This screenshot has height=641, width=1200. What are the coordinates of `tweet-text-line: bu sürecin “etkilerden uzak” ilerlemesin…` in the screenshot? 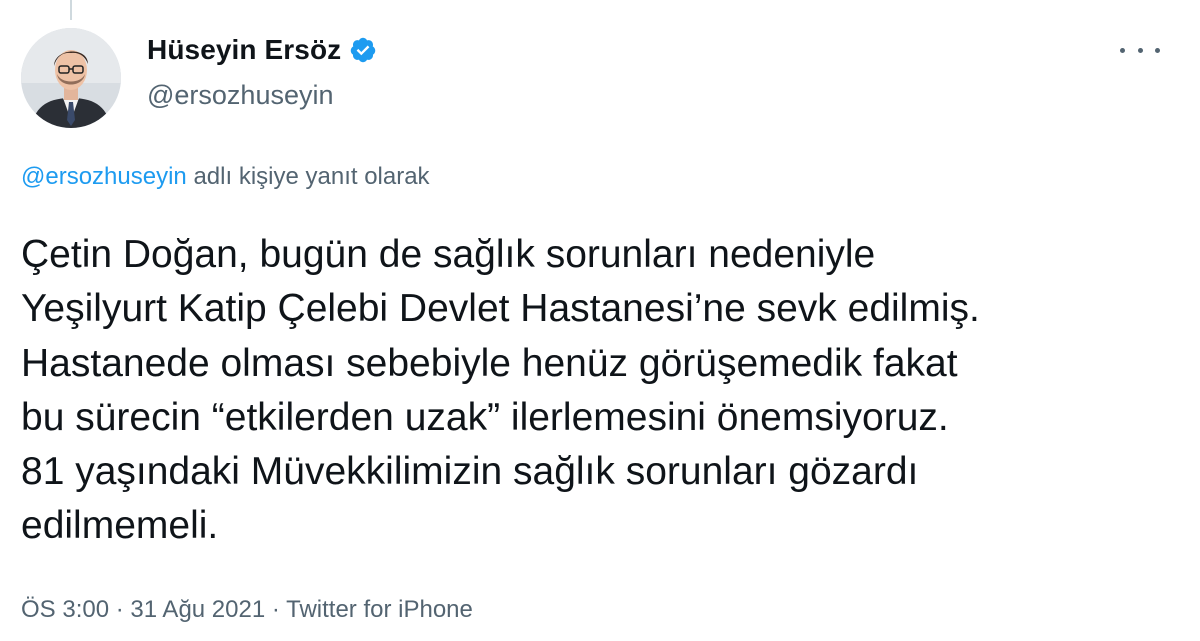 It's located at (485, 417).